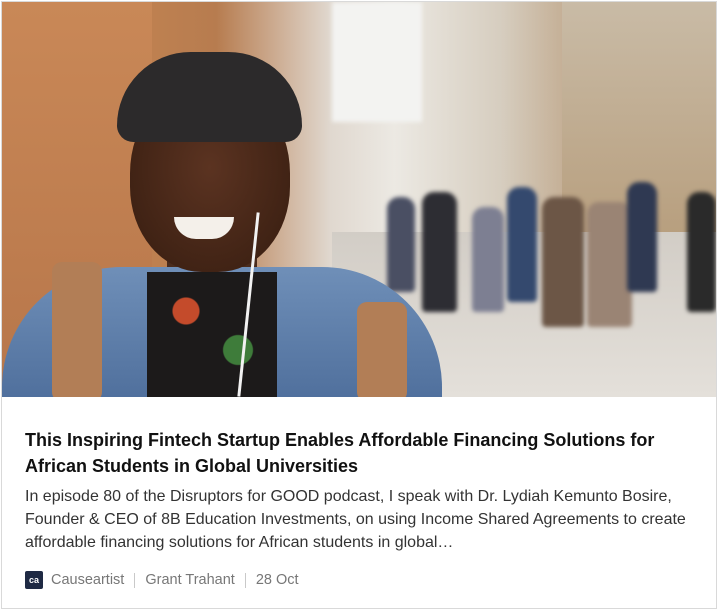  I want to click on publish-date: 28 Oct, so click(277, 580).